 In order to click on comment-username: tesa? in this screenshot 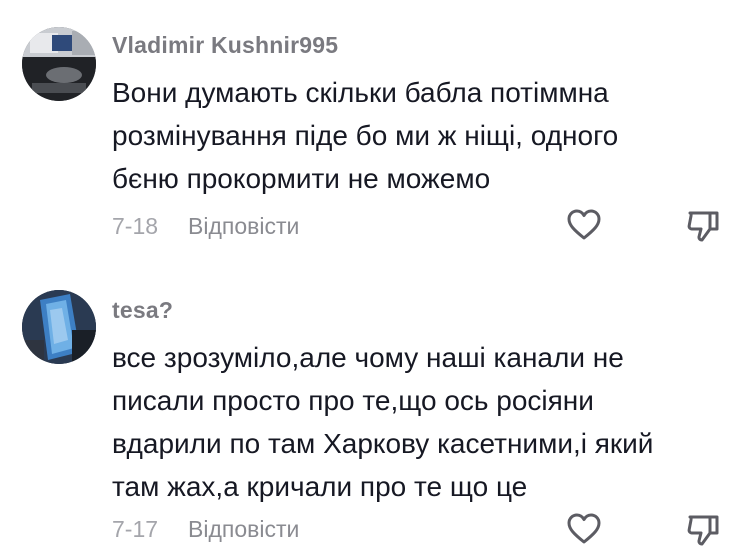, I will do `click(142, 310)`.